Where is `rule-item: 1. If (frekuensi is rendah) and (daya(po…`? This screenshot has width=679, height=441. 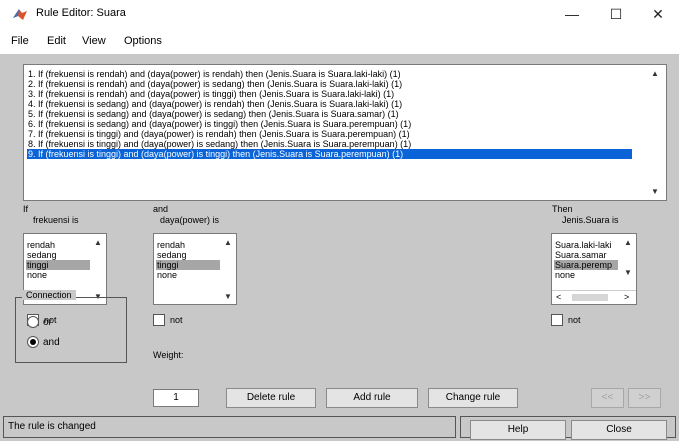 rule-item: 1. If (frekuensi is rendah) and (daya(po… is located at coordinates (329, 74).